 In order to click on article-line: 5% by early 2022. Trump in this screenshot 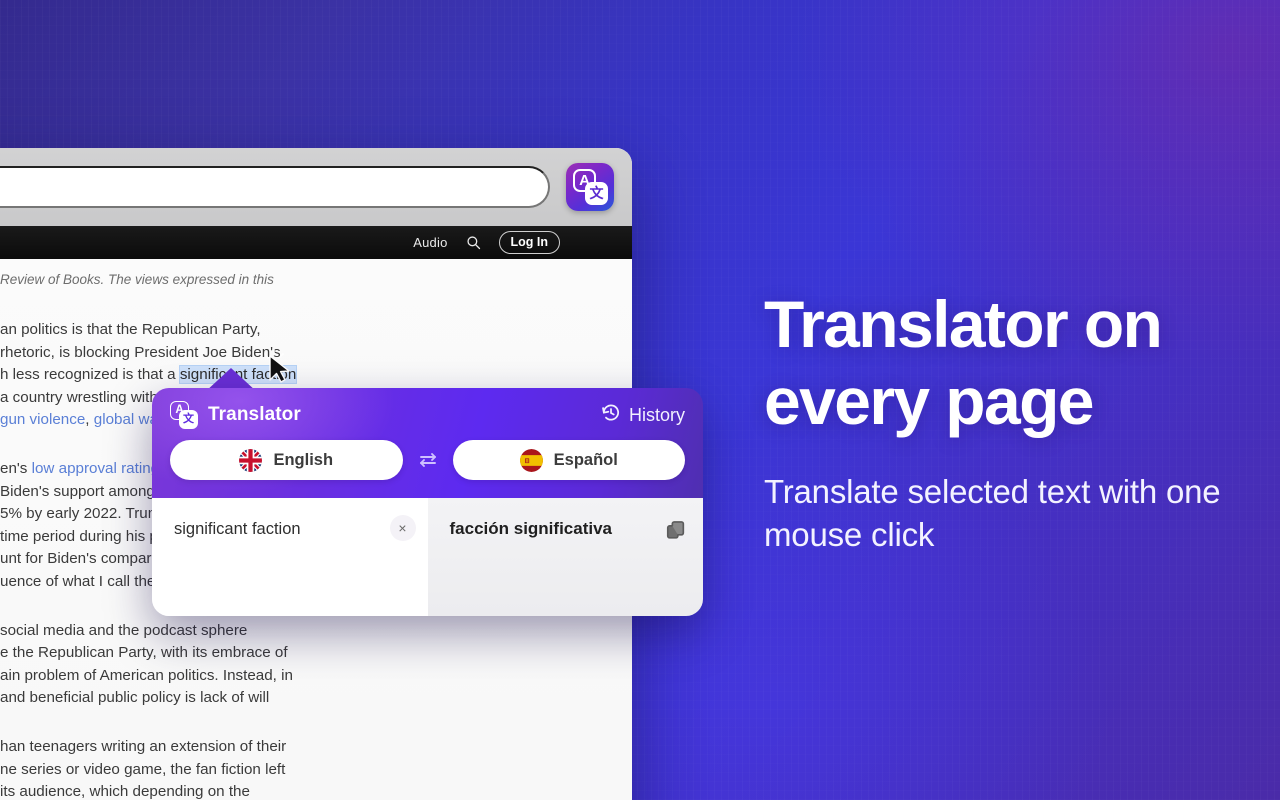, I will do `click(84, 514)`.